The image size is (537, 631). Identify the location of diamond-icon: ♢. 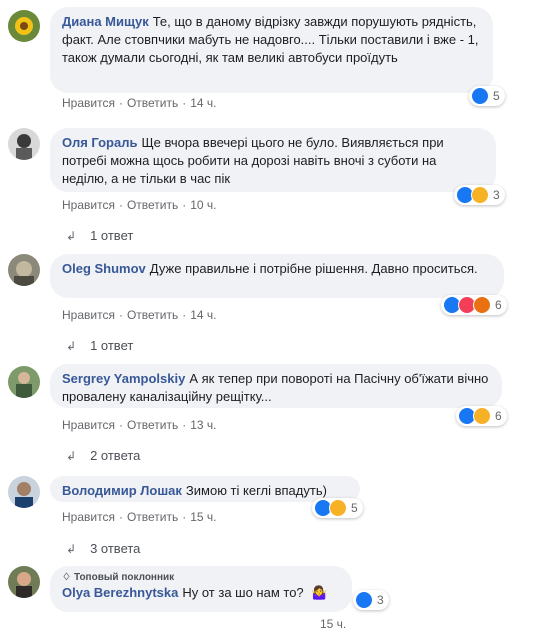
(66, 577).